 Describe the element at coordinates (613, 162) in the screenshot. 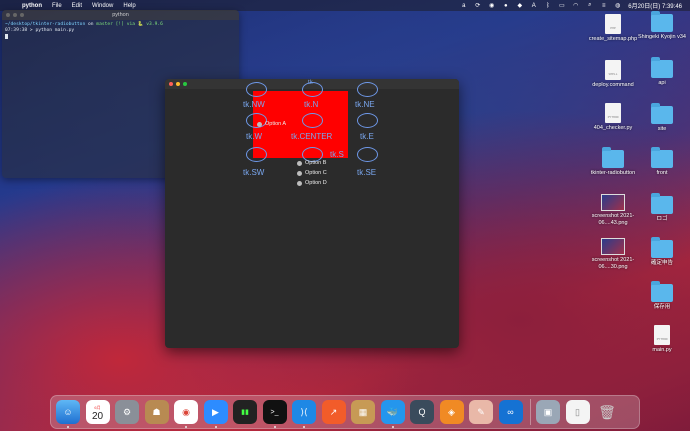

I see `desktop-item-tkinter-radiobutton: tkinter-radiobutton` at that location.